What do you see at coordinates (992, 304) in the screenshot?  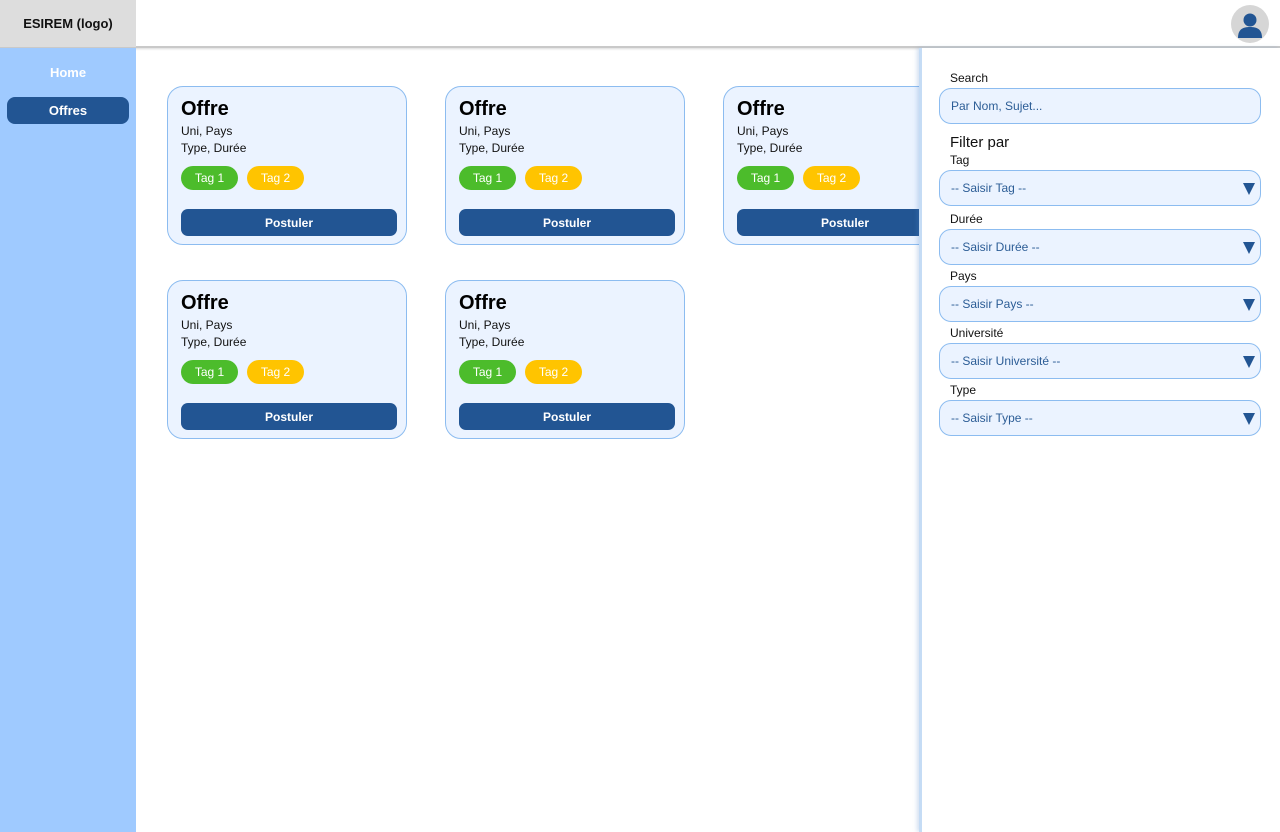 I see `pays-select-value: -- Saisir Pays --` at bounding box center [992, 304].